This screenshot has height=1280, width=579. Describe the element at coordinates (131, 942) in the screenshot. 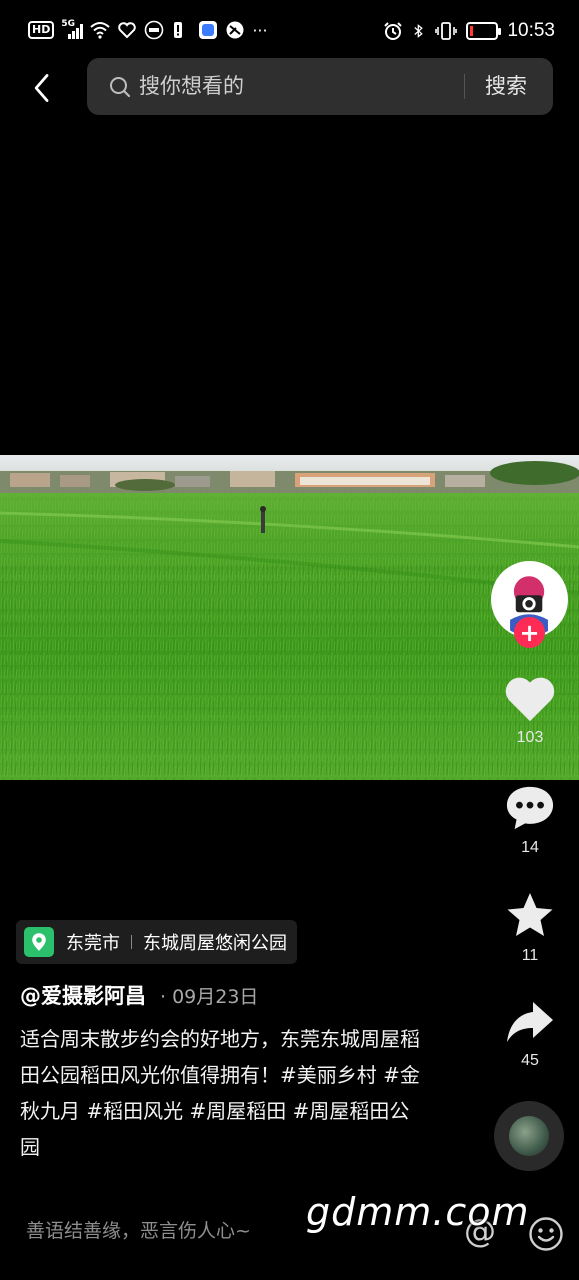

I see `location-separator` at that location.